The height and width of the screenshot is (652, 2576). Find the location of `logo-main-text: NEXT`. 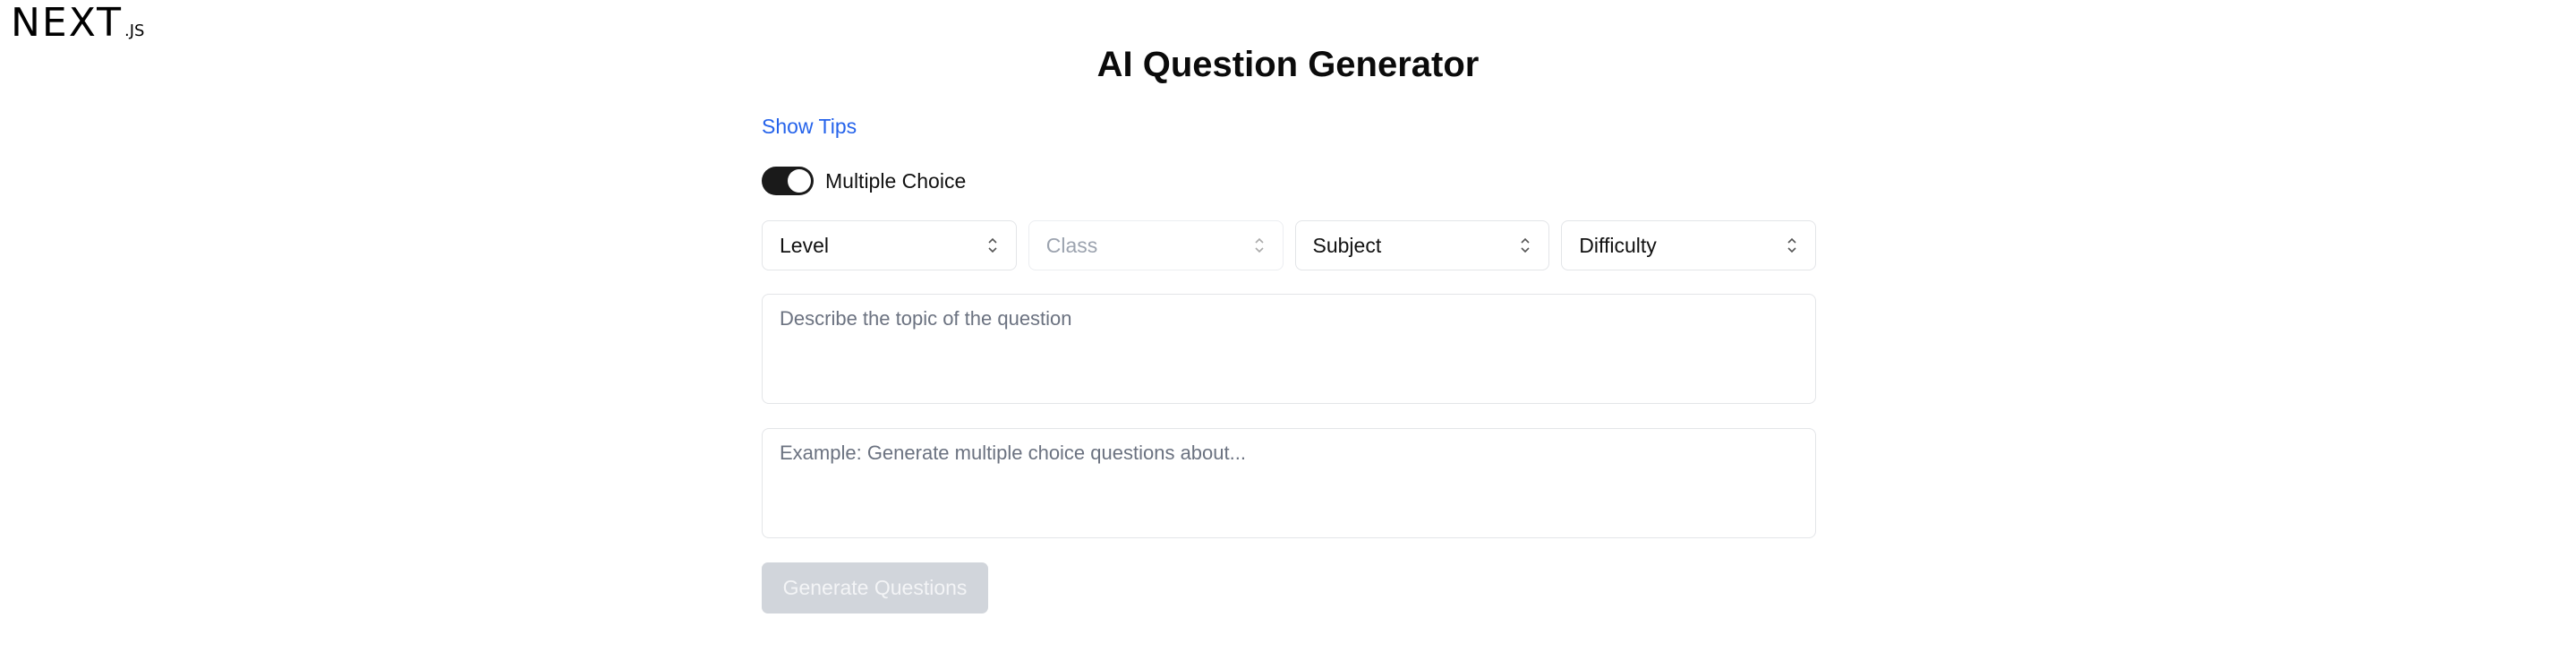

logo-main-text: NEXT is located at coordinates (67, 23).